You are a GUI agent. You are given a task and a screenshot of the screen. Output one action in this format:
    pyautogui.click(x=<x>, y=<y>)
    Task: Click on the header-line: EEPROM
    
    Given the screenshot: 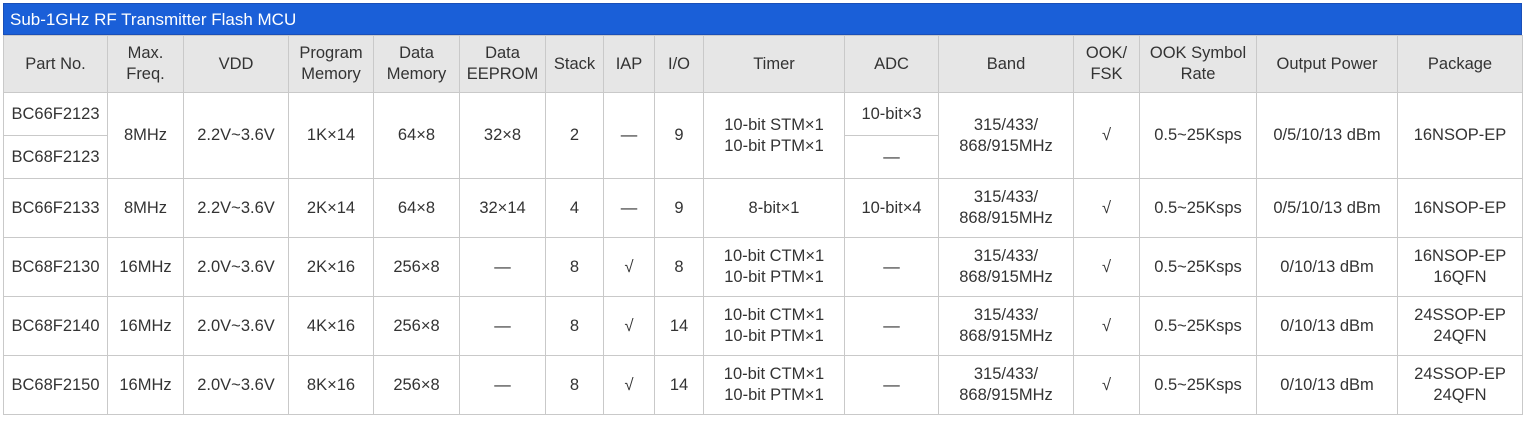 What is the action you would take?
    pyautogui.click(x=502, y=74)
    